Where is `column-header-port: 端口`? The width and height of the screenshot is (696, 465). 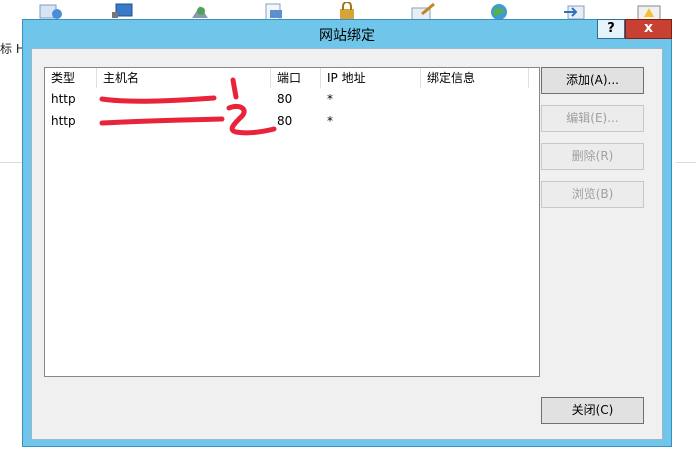
column-header-port: 端口 is located at coordinates (296, 78).